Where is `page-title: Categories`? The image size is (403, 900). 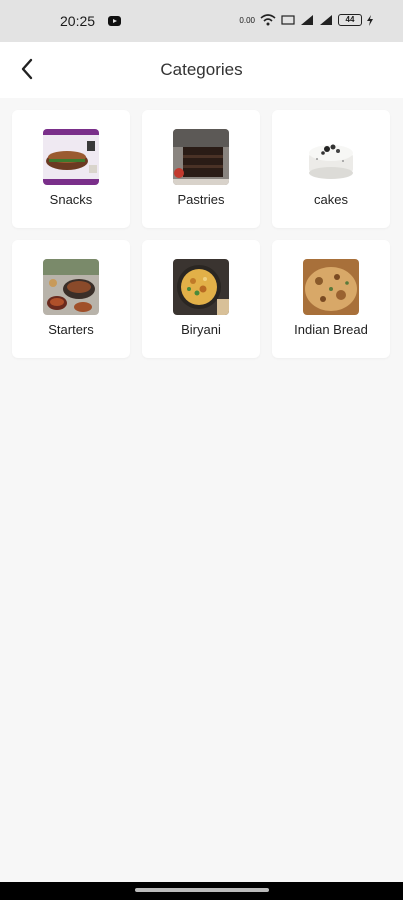
page-title: Categories is located at coordinates (201, 69).